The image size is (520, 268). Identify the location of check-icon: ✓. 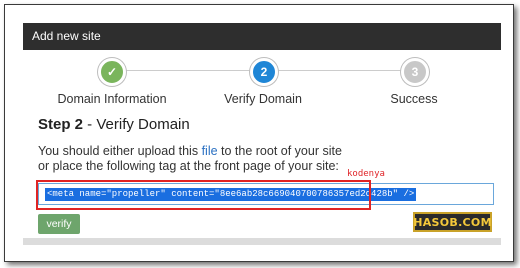
(112, 72).